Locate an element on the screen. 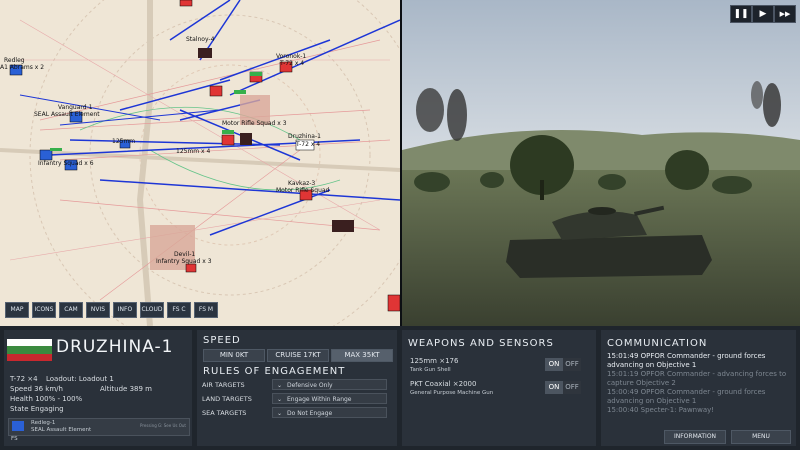 The height and width of the screenshot is (450, 800). weapons-title: WEAPONS AND SENSORS is located at coordinates (481, 343).